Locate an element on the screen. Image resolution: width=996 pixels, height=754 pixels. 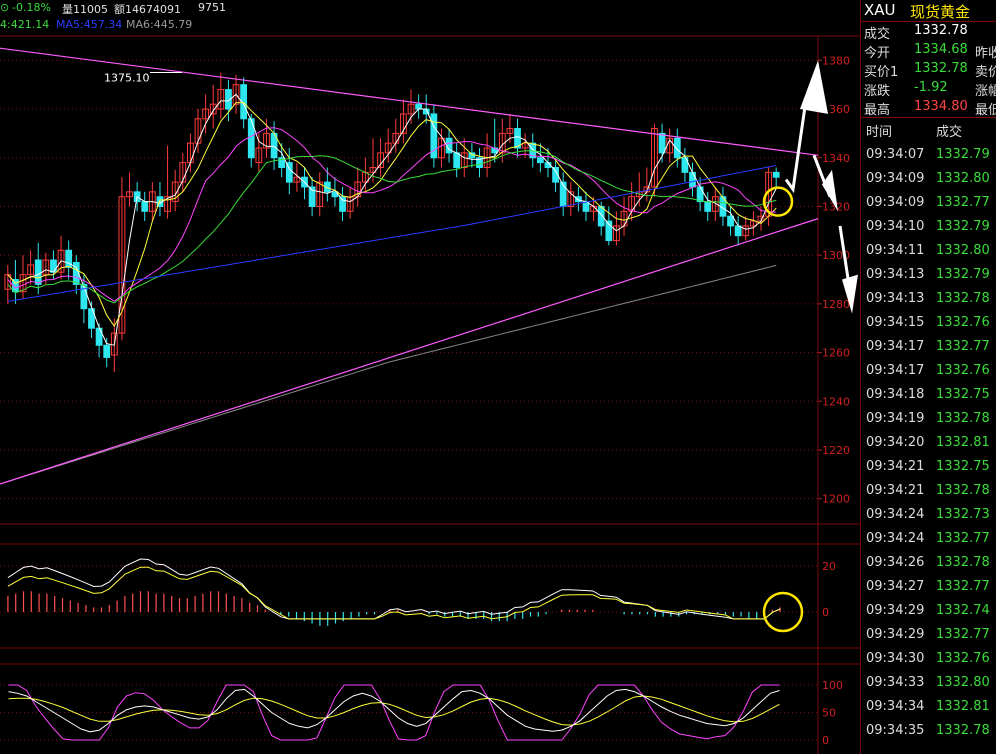
symbol-name: 现货黄金 is located at coordinates (940, 12).